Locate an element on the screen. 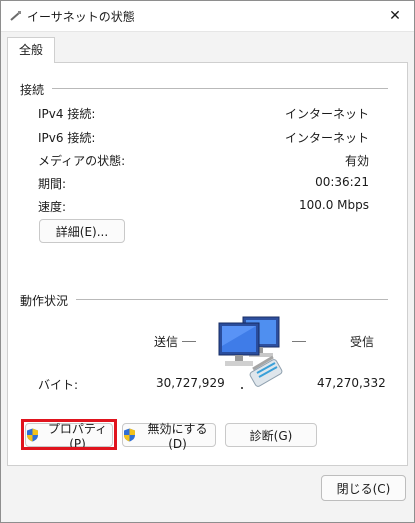  ipv6-connectivity-label: IPv6 接続: is located at coordinates (67, 138).